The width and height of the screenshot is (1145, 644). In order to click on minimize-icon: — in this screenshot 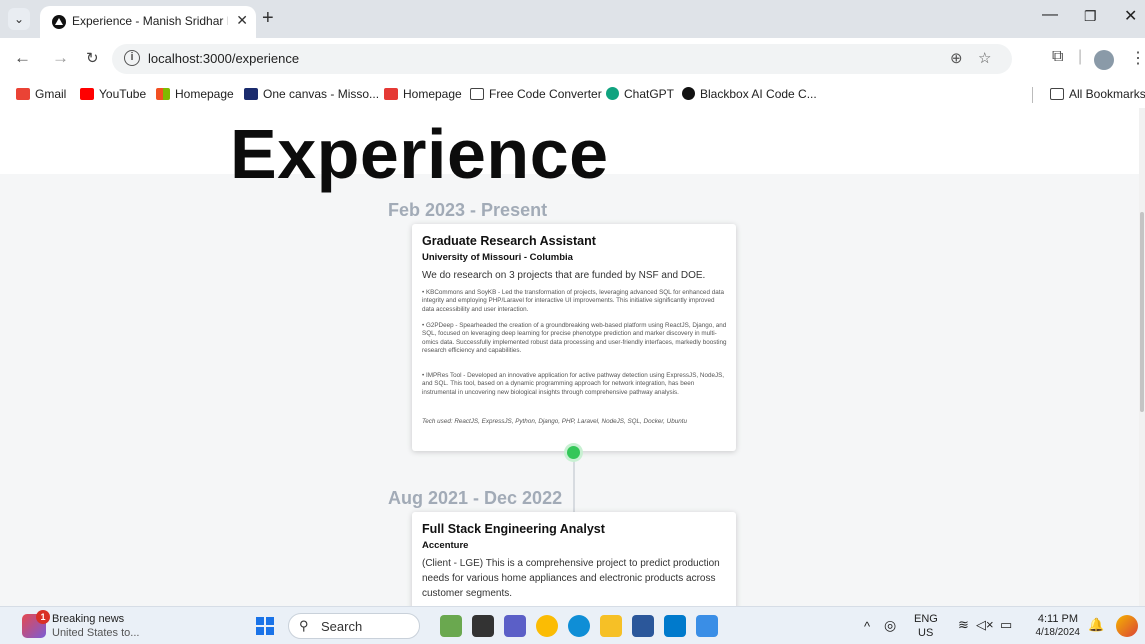, I will do `click(1050, 15)`.